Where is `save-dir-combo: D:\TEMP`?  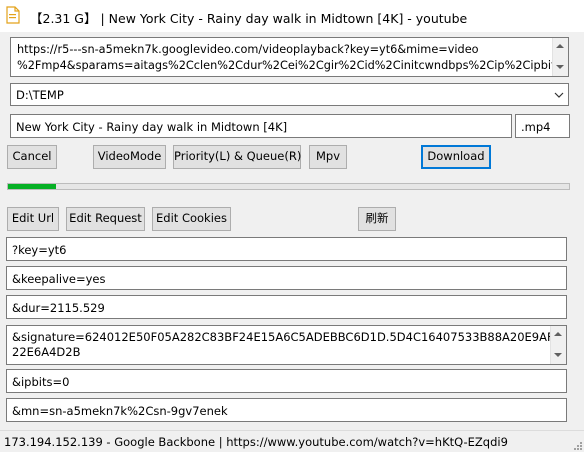
save-dir-combo: D:\TEMP is located at coordinates (289, 94).